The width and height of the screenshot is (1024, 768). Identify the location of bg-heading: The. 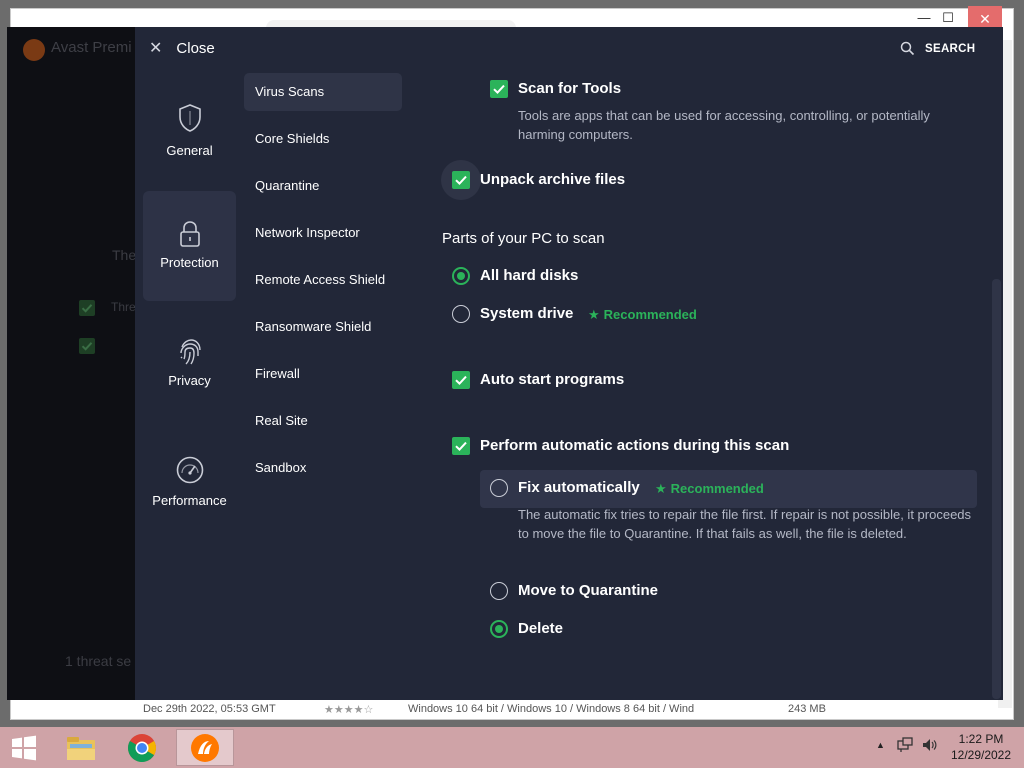
(123, 255).